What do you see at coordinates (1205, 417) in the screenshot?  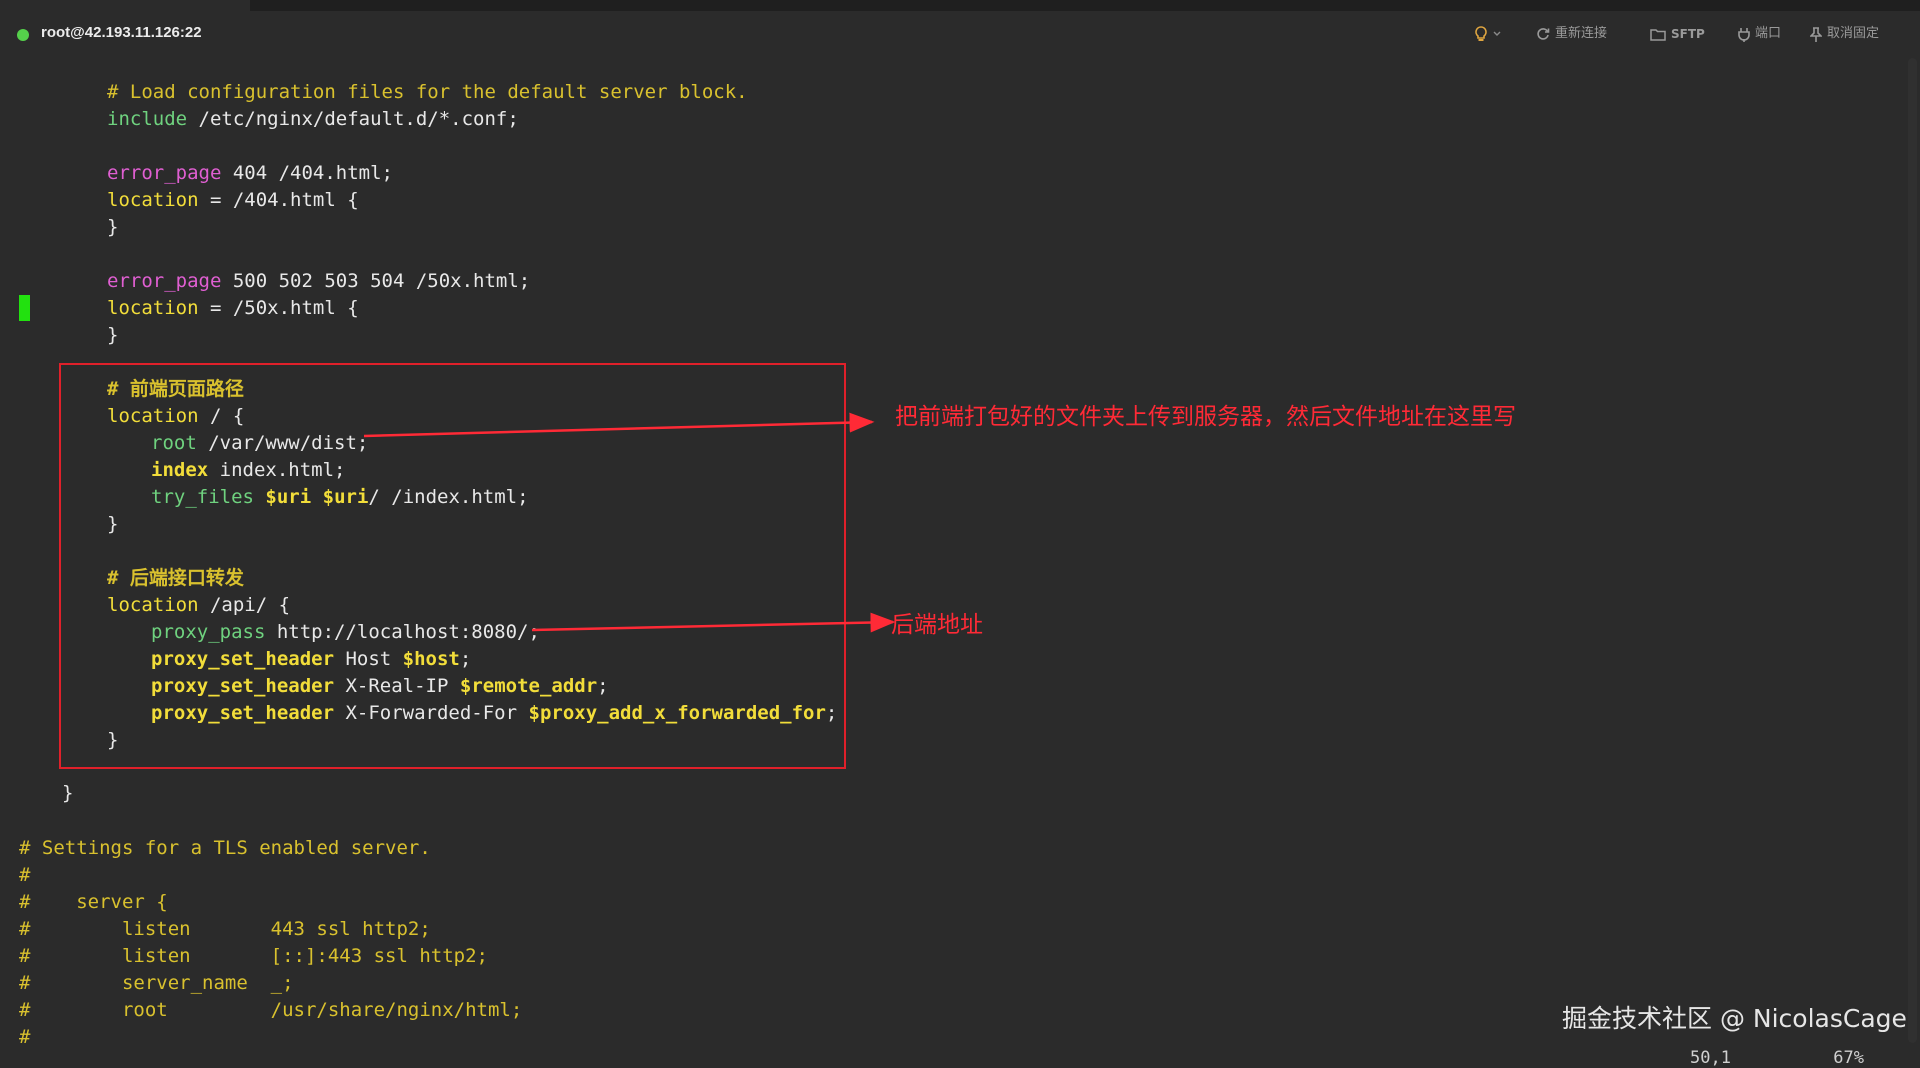 I see `frontend-annotation: 把前端打包好的文件夹上传到服务器，然后文件地址在这里写` at bounding box center [1205, 417].